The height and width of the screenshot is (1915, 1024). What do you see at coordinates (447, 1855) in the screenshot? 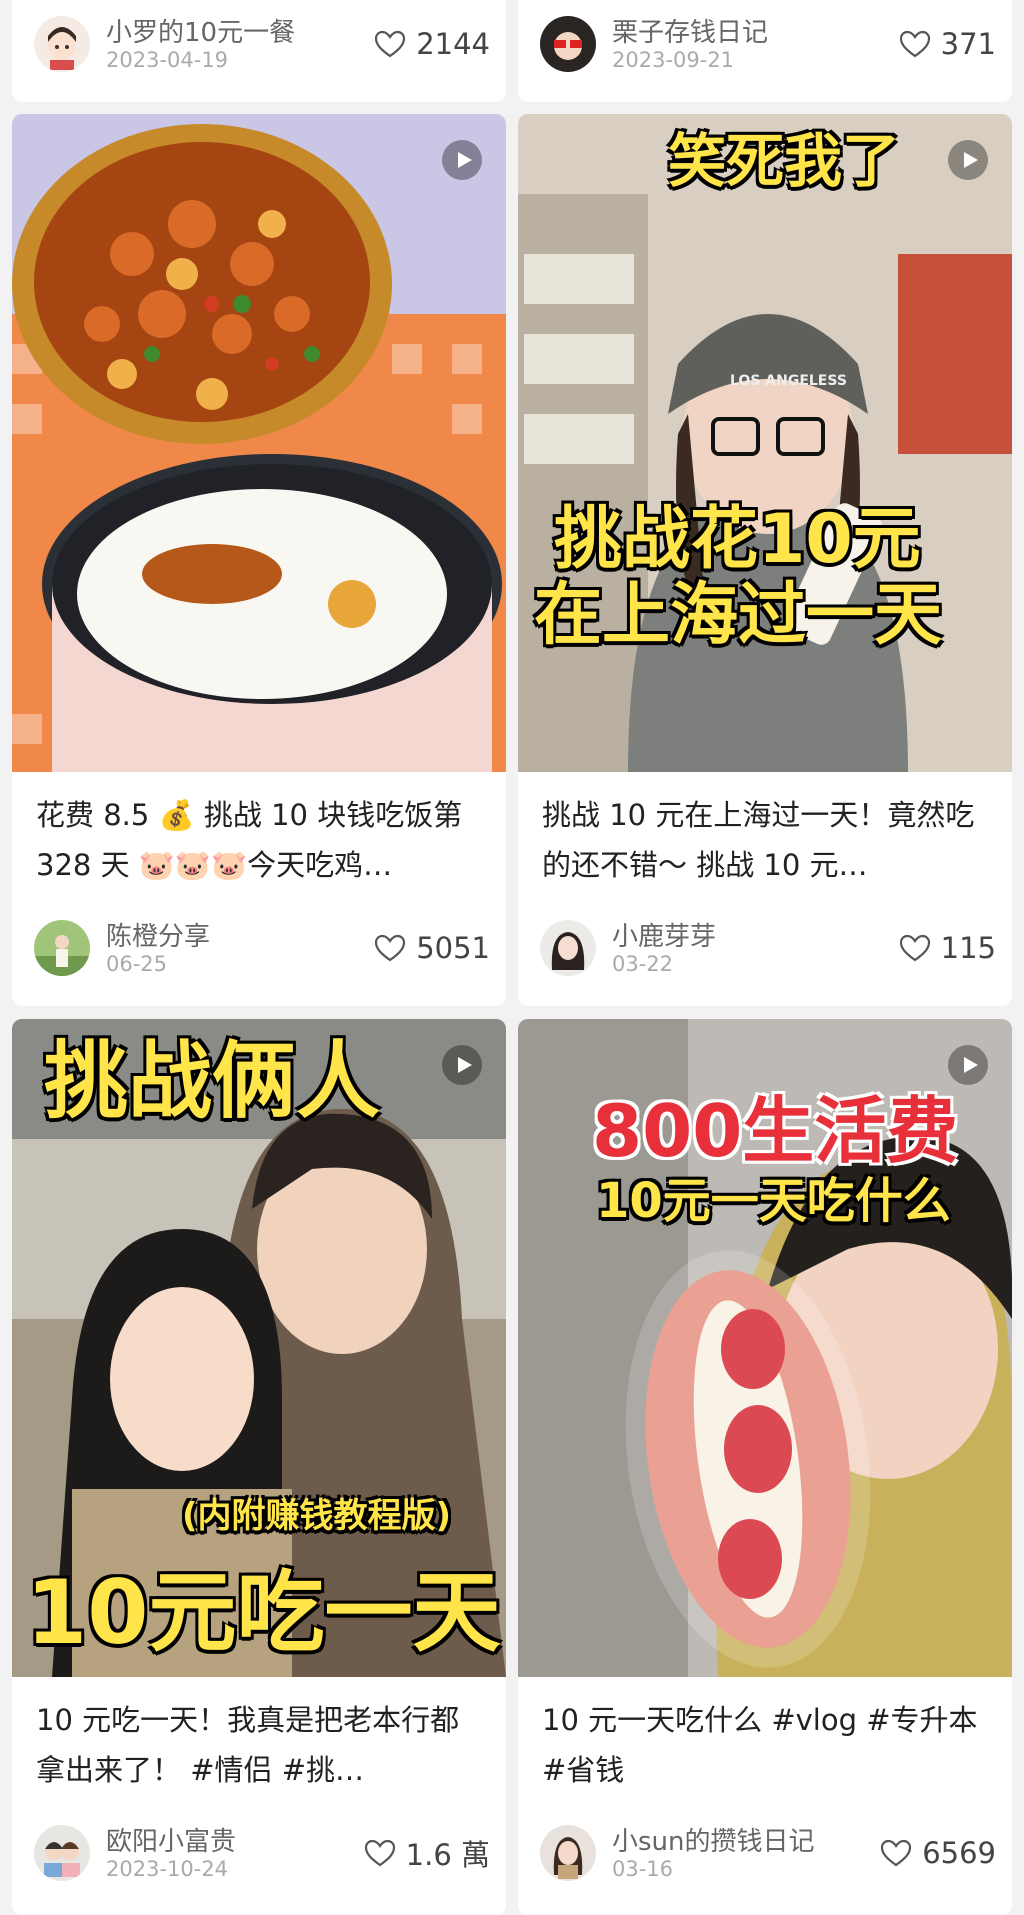
I see `like-count: 1.6 萬` at bounding box center [447, 1855].